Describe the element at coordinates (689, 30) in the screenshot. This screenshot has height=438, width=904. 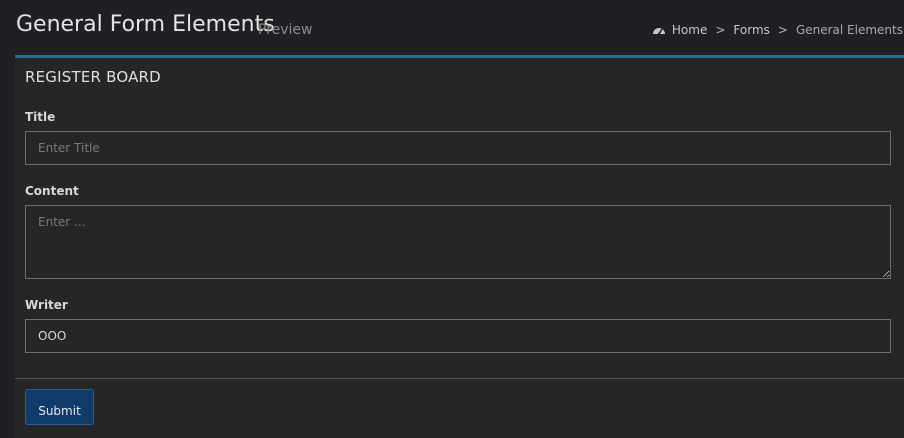
I see `breadcrumb-home-link: Home` at that location.